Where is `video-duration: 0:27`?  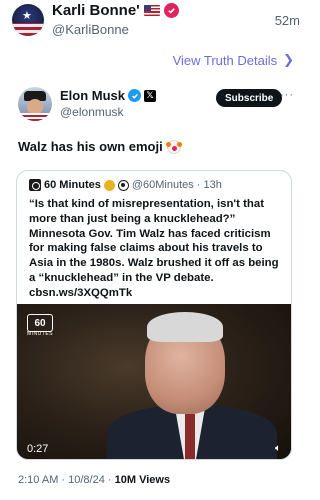 video-duration: 0:27 is located at coordinates (38, 449).